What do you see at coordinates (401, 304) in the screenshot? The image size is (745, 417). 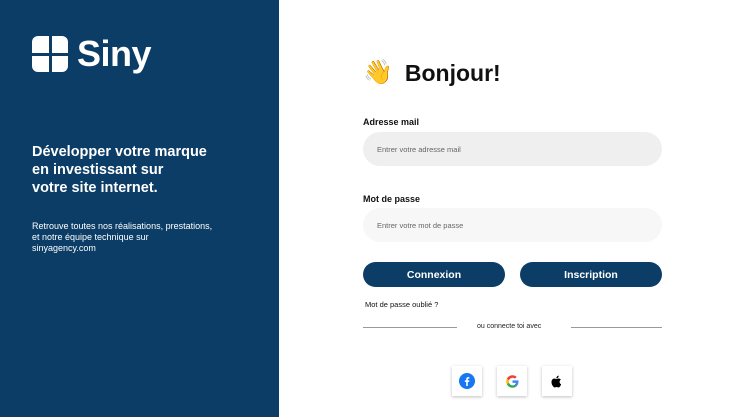 I see `forgot-password-link: Mot de passe oublié ?` at bounding box center [401, 304].